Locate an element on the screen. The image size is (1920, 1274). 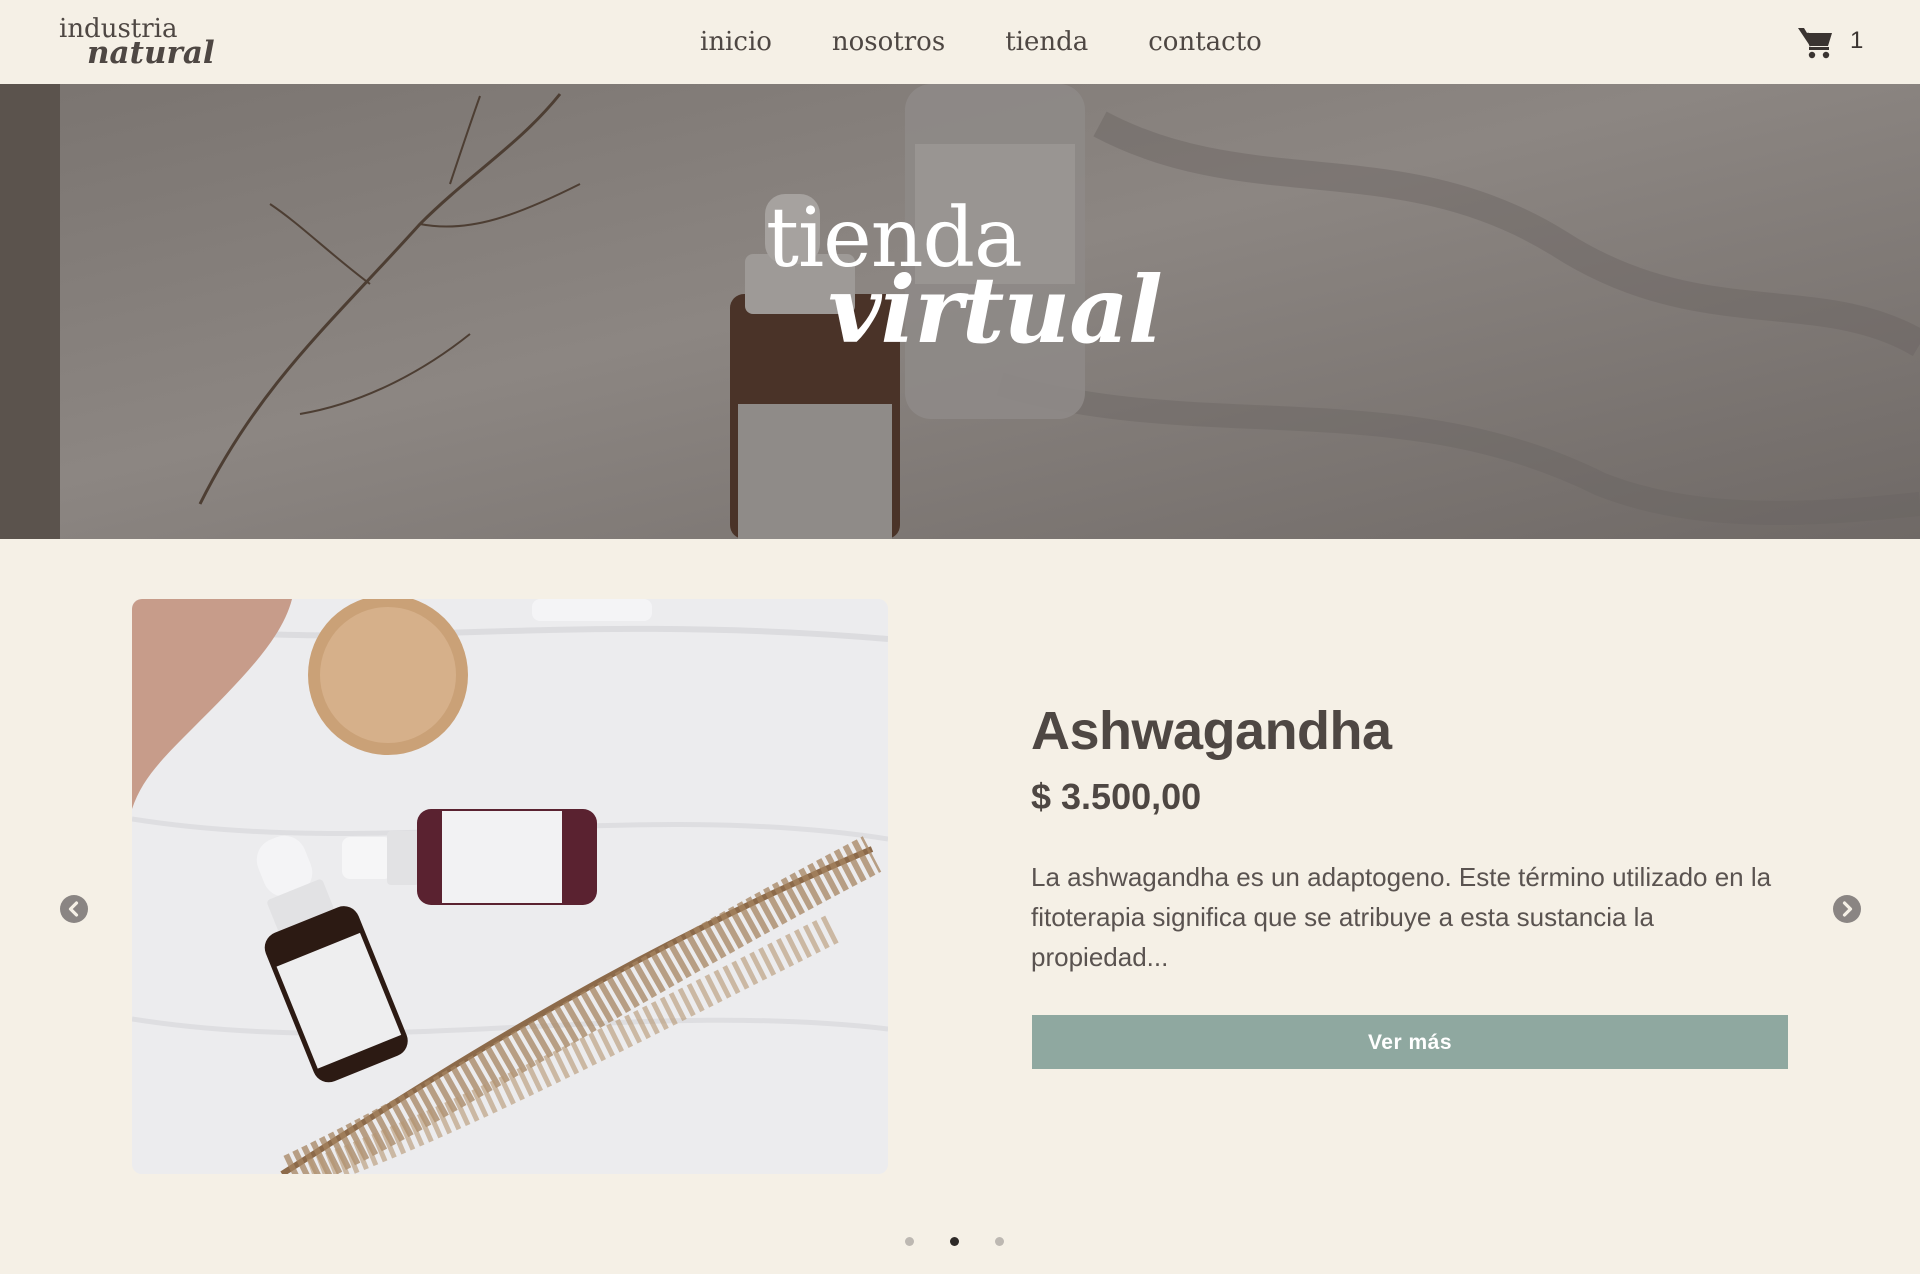
chevron-right-icon is located at coordinates (1847, 909).